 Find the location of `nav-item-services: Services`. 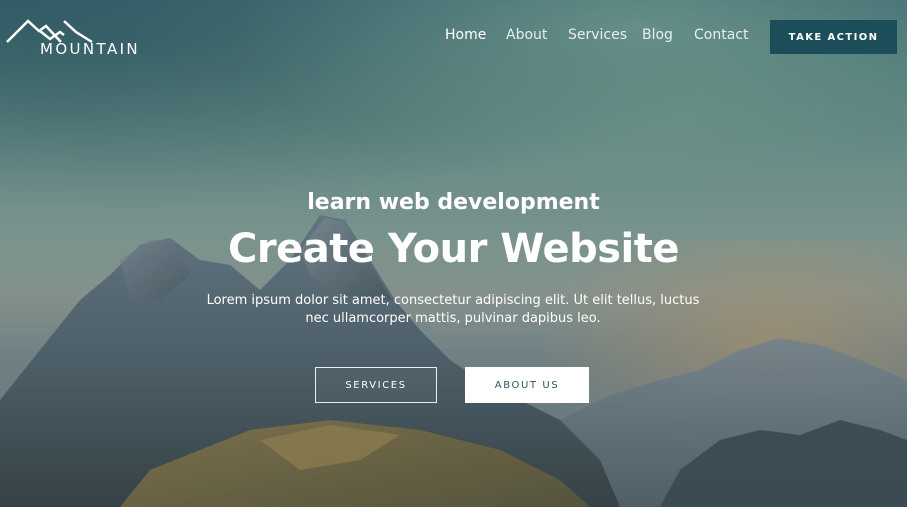

nav-item-services: Services is located at coordinates (597, 35).